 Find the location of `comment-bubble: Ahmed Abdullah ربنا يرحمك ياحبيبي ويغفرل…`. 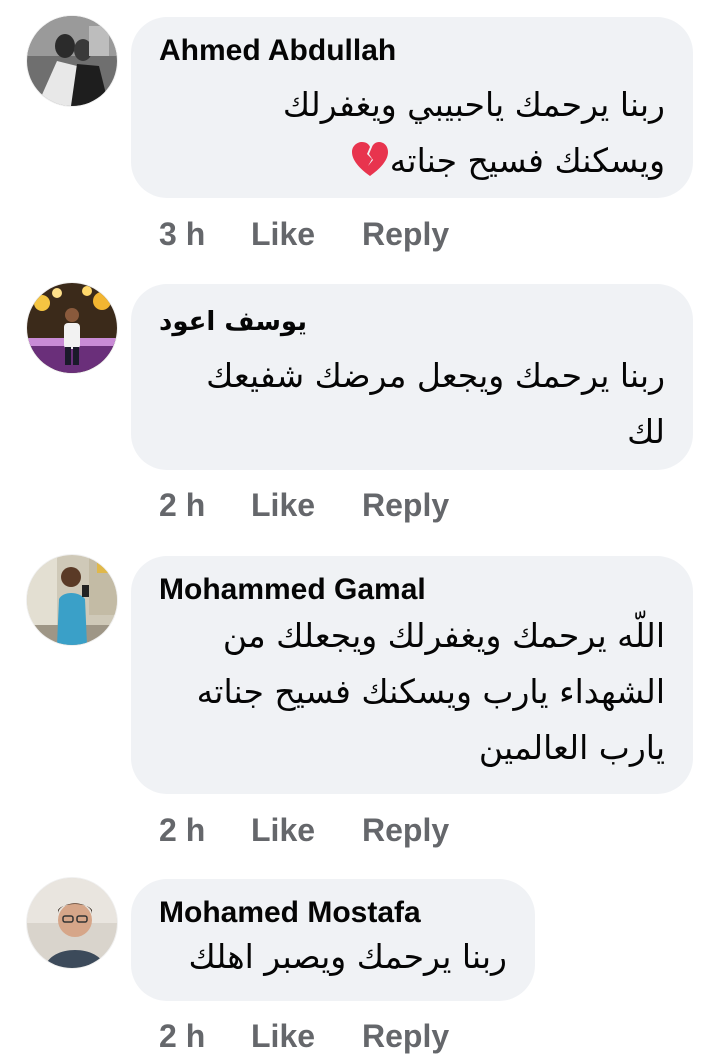

comment-bubble: Ahmed Abdullah ربنا يرحمك ياحبيبي ويغفرل… is located at coordinates (412, 107).